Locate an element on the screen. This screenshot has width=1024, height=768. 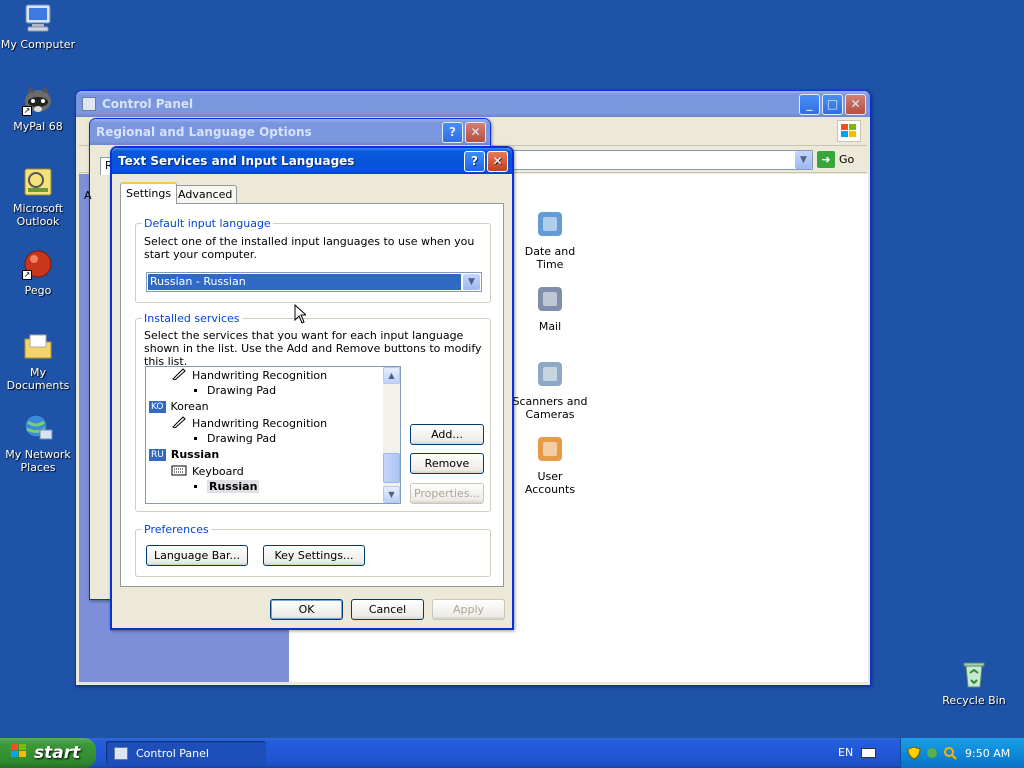
control-panel-title: Control Panel is located at coordinates (148, 104).